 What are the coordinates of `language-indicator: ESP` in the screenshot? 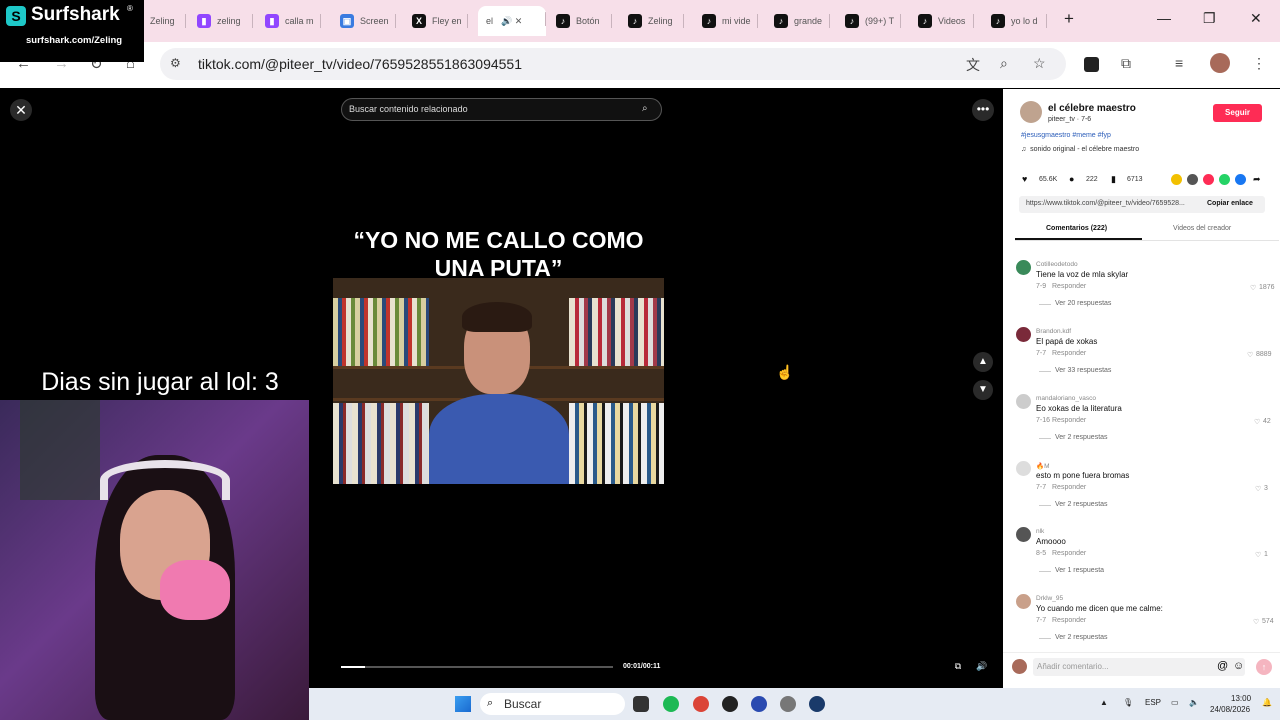 It's located at (1153, 702).